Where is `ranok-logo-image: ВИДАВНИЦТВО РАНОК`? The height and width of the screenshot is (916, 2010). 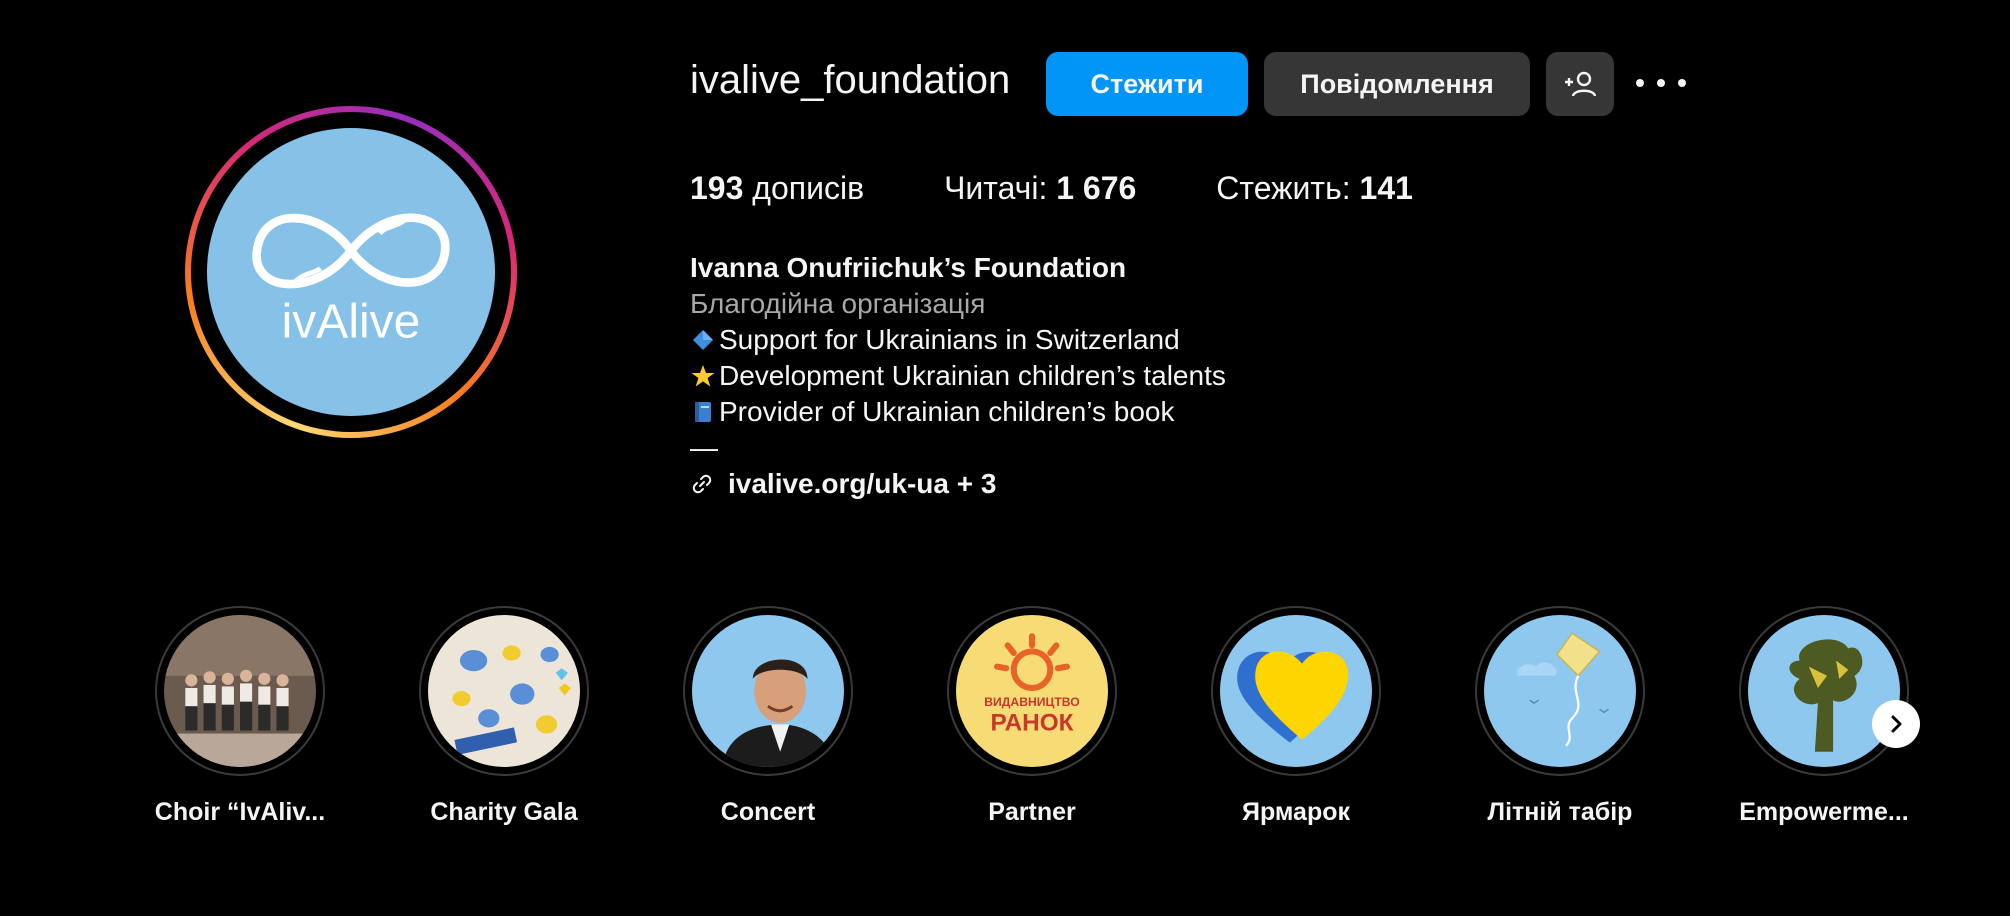
ranok-logo-image: ВИДАВНИЦТВО РАНОК is located at coordinates (1032, 691).